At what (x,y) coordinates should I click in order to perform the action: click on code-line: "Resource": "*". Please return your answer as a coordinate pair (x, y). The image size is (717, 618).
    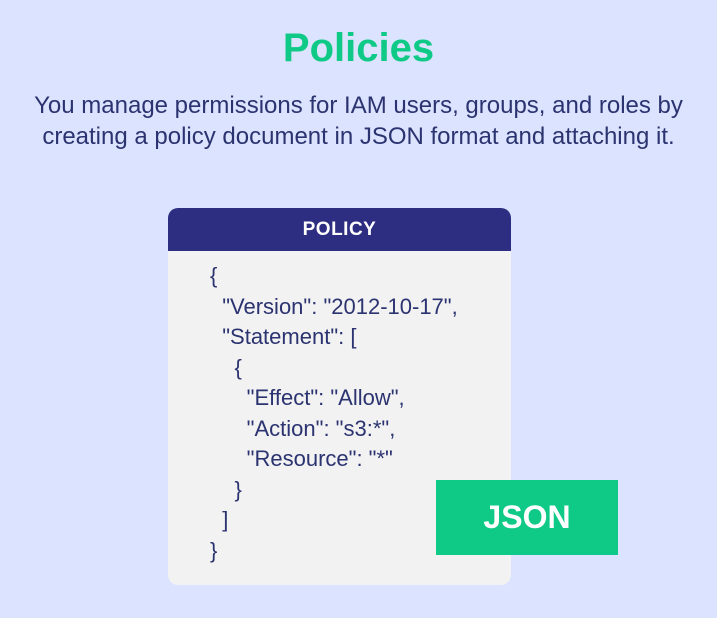
    Looking at the image, I should click on (301, 458).